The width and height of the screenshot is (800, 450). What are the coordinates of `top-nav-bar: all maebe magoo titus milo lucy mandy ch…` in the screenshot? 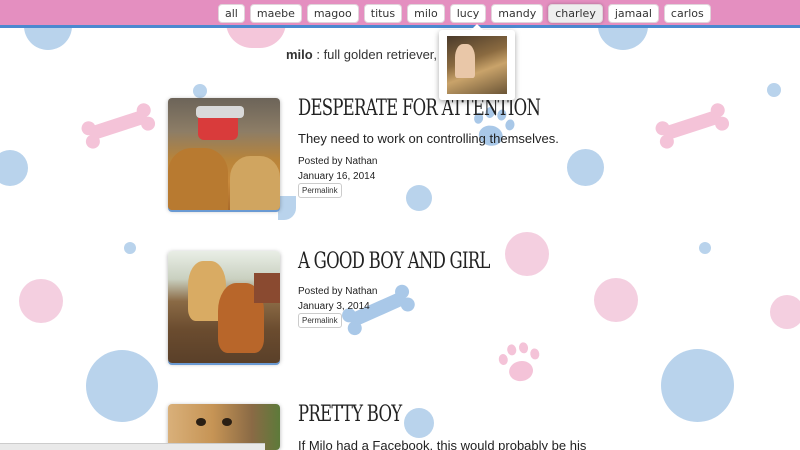 It's located at (400, 14).